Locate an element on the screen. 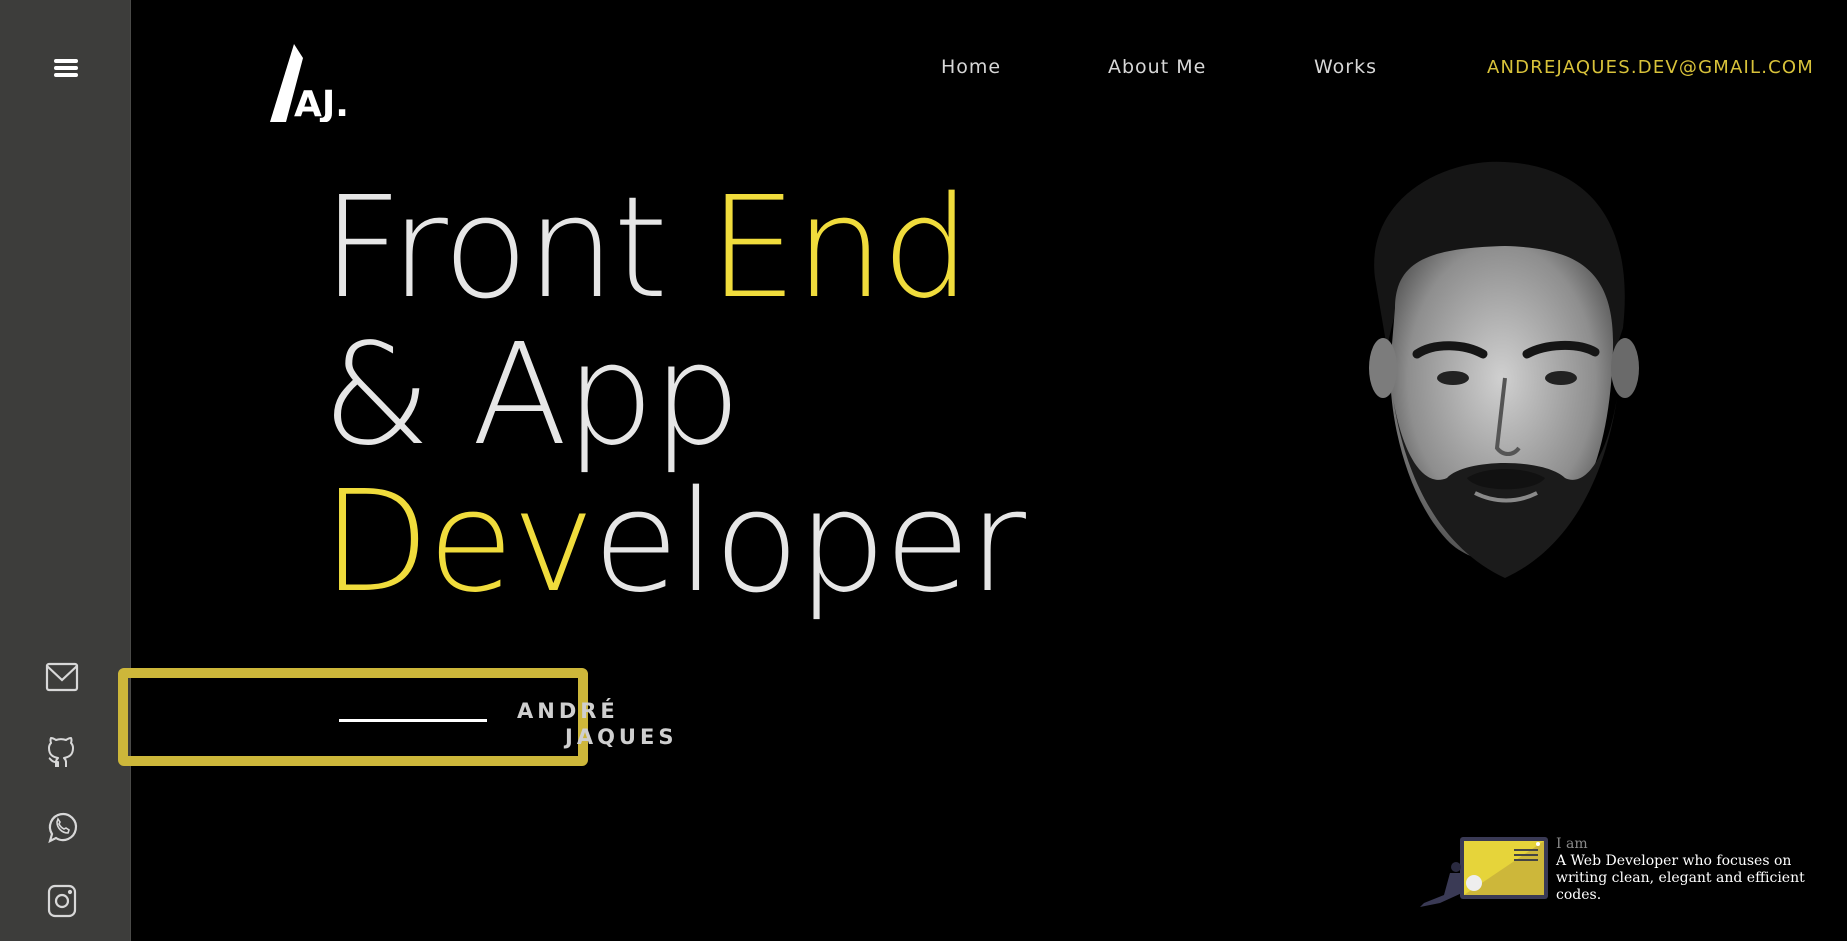 The image size is (1847, 941). nav-works: Works is located at coordinates (1345, 67).